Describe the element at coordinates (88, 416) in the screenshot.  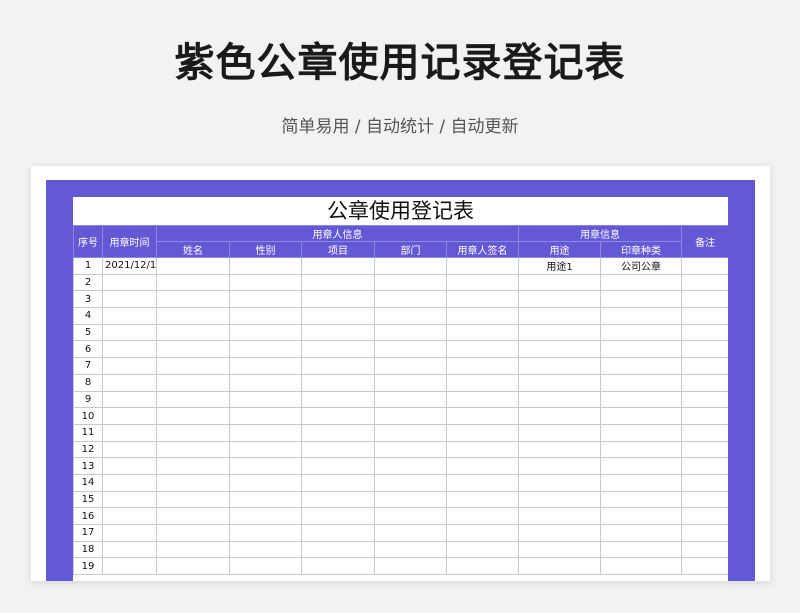
I see `cell-index: 10` at that location.